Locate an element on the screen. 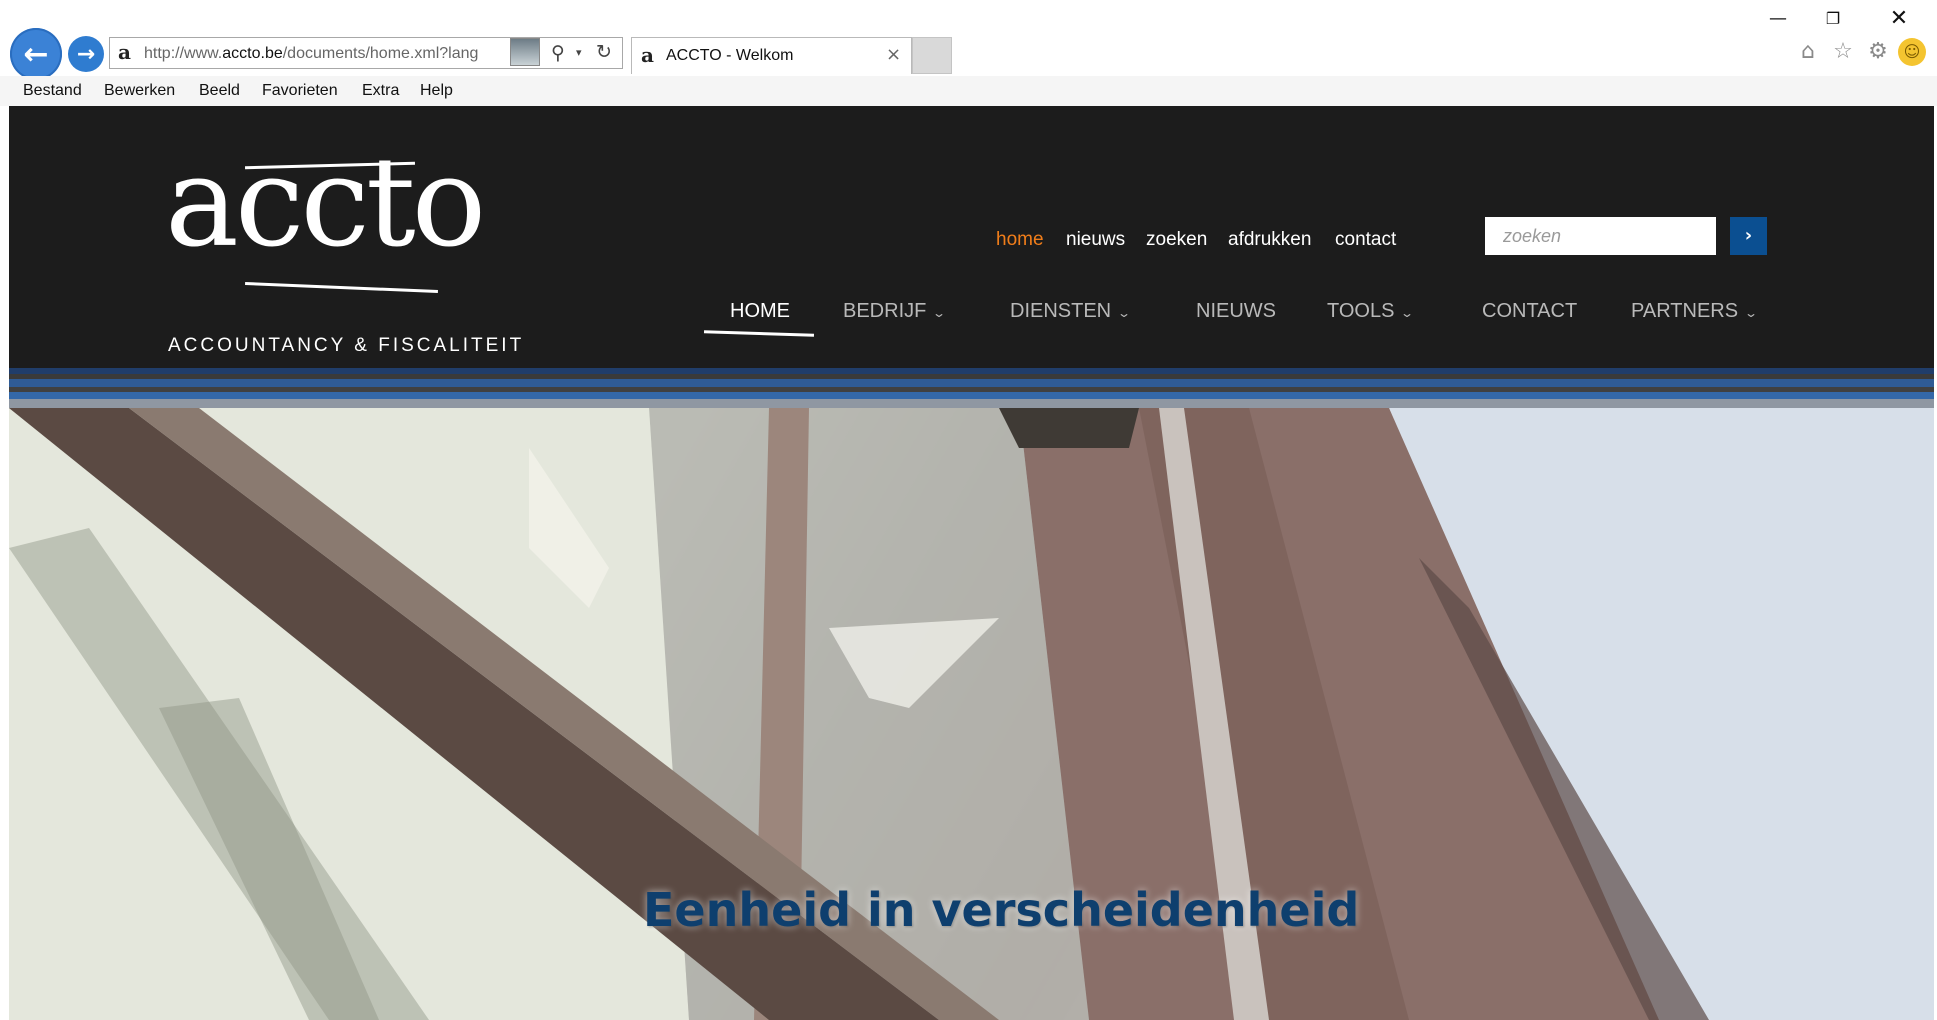 The width and height of the screenshot is (1937, 1020). url-path: /documents/home.xml?lang is located at coordinates (380, 53).